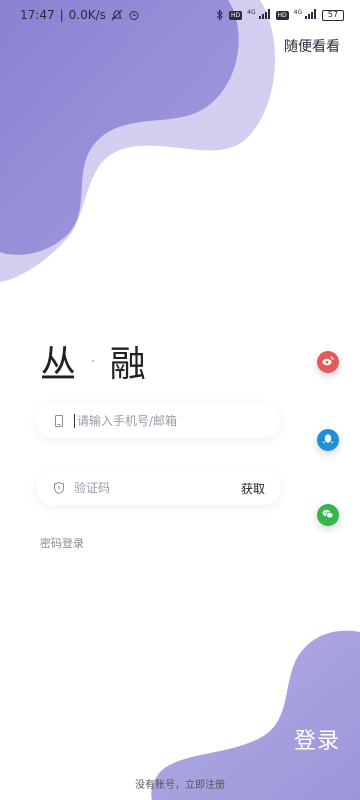 This screenshot has width=360, height=800. I want to click on brand-part1: 丛, so click(59, 364).